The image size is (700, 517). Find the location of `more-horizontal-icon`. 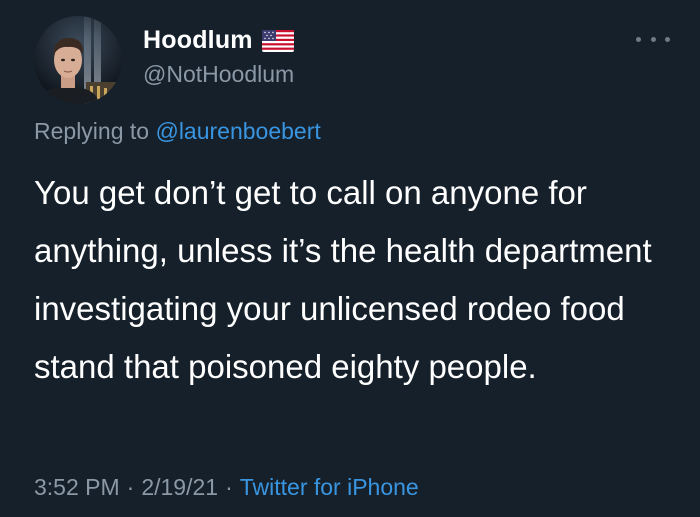

more-horizontal-icon is located at coordinates (653, 39).